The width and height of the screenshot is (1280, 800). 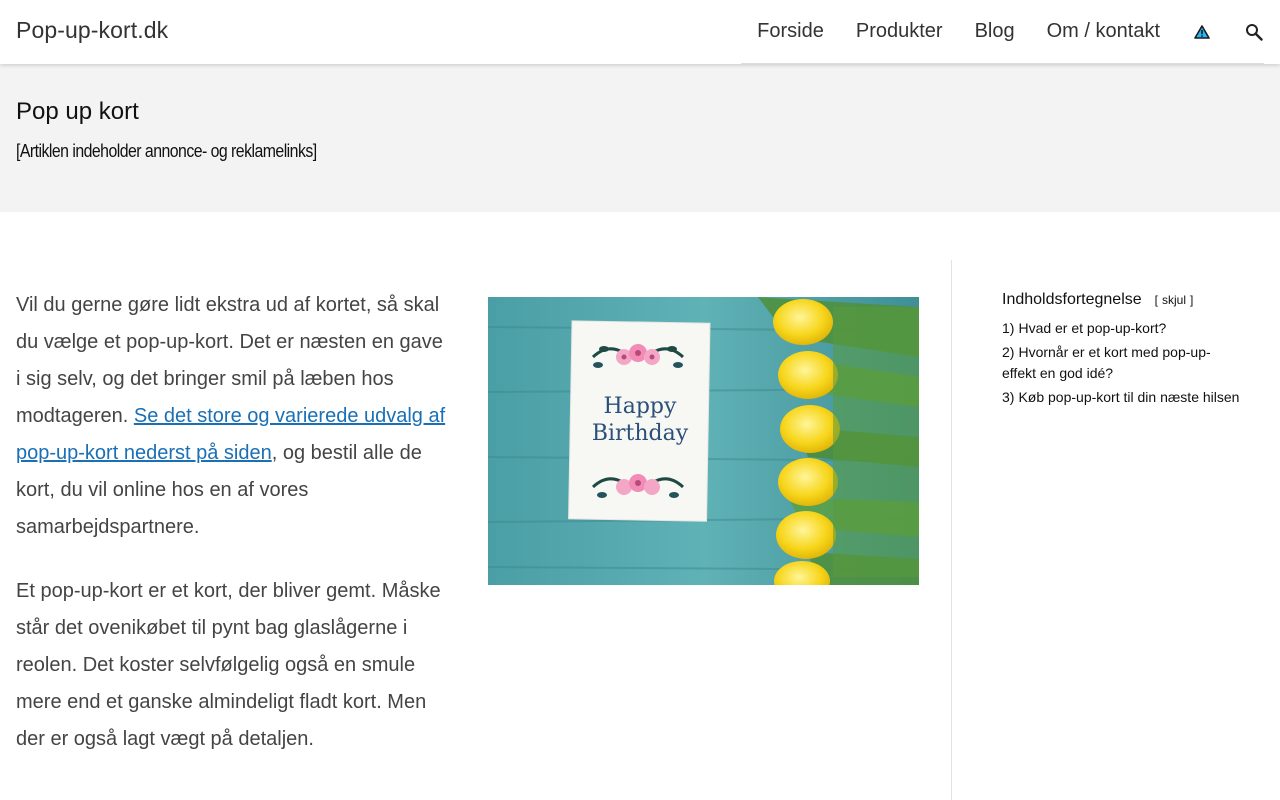 What do you see at coordinates (951, 530) in the screenshot?
I see `sidebar-divider` at bounding box center [951, 530].